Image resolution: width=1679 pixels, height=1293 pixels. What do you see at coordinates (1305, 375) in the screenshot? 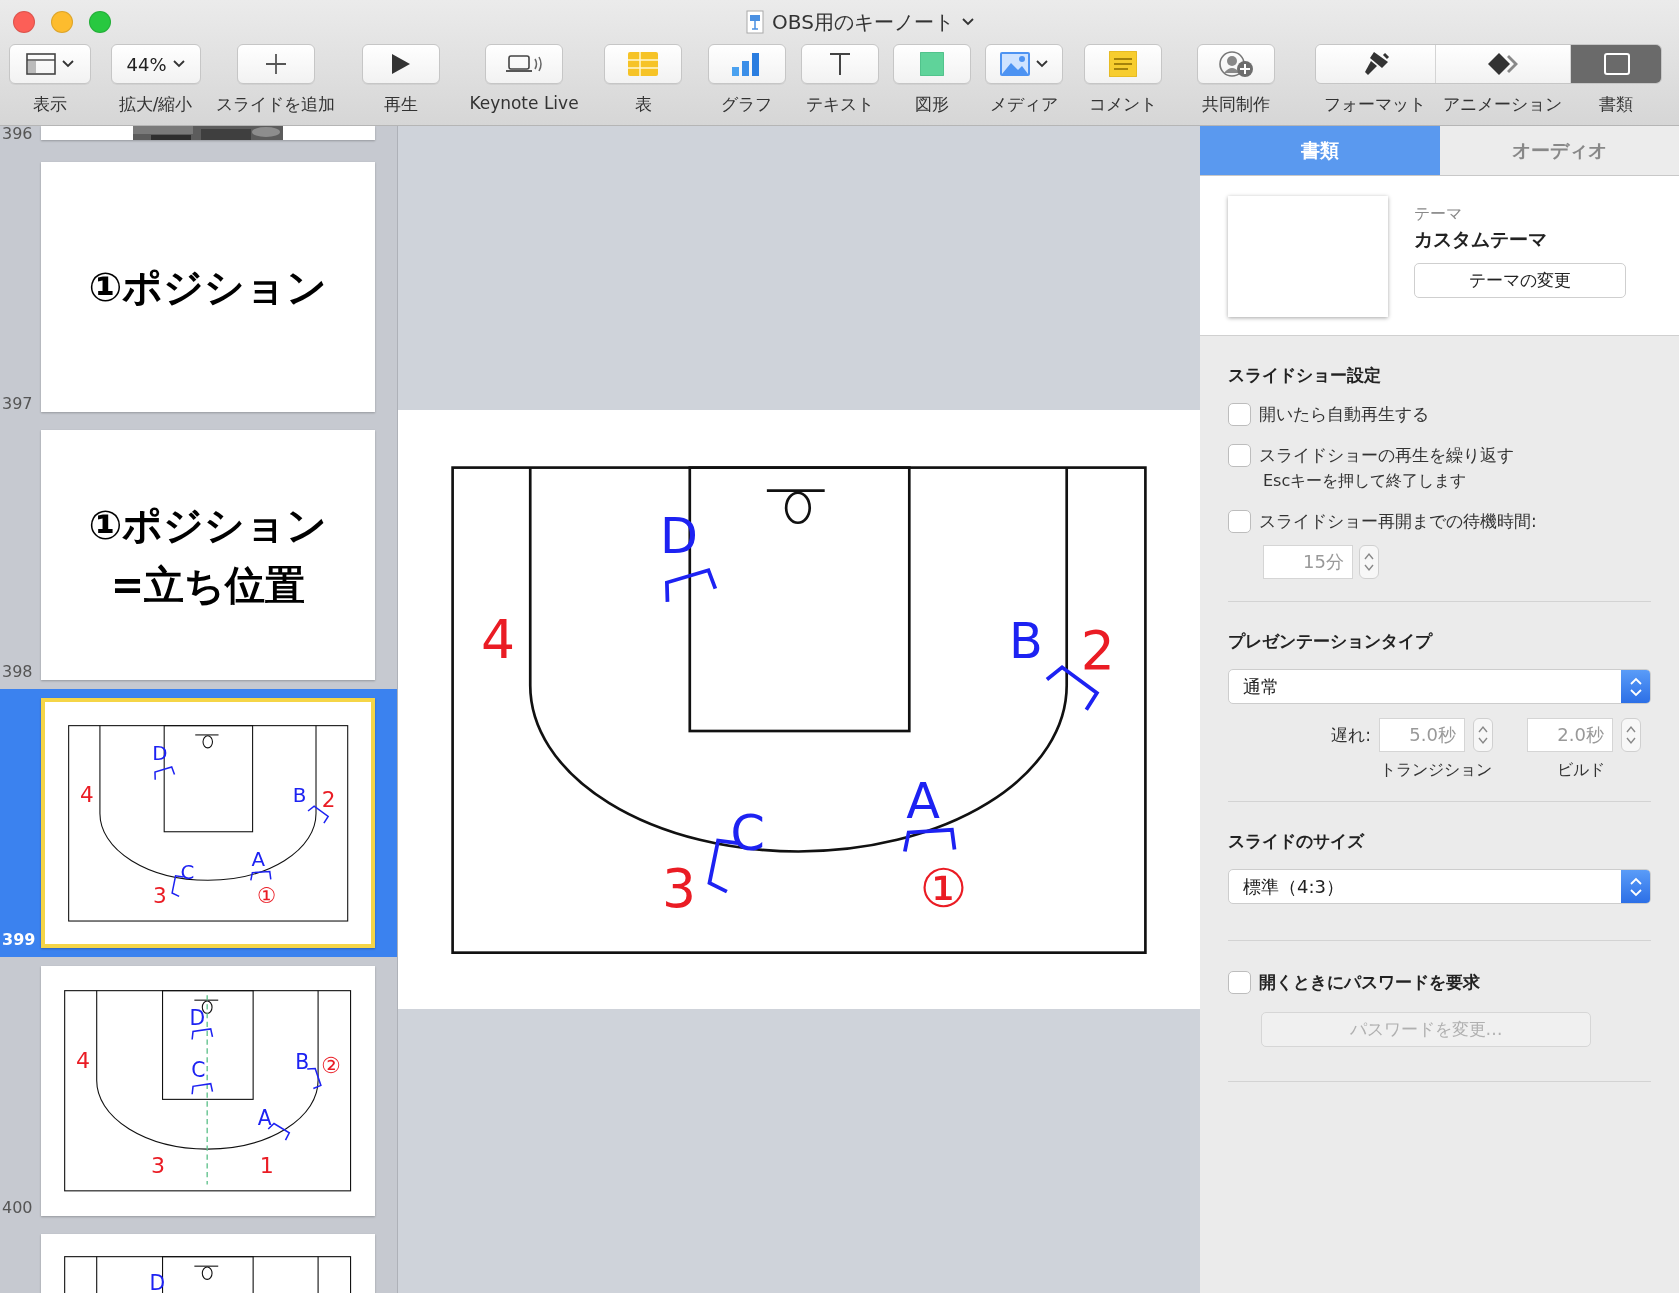
I see `section-heading: スライドショー設定` at bounding box center [1305, 375].